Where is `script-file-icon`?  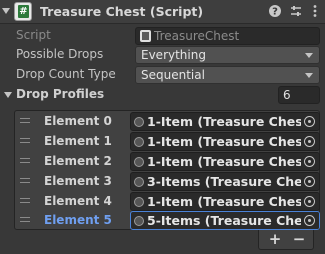
script-file-icon is located at coordinates (145, 36).